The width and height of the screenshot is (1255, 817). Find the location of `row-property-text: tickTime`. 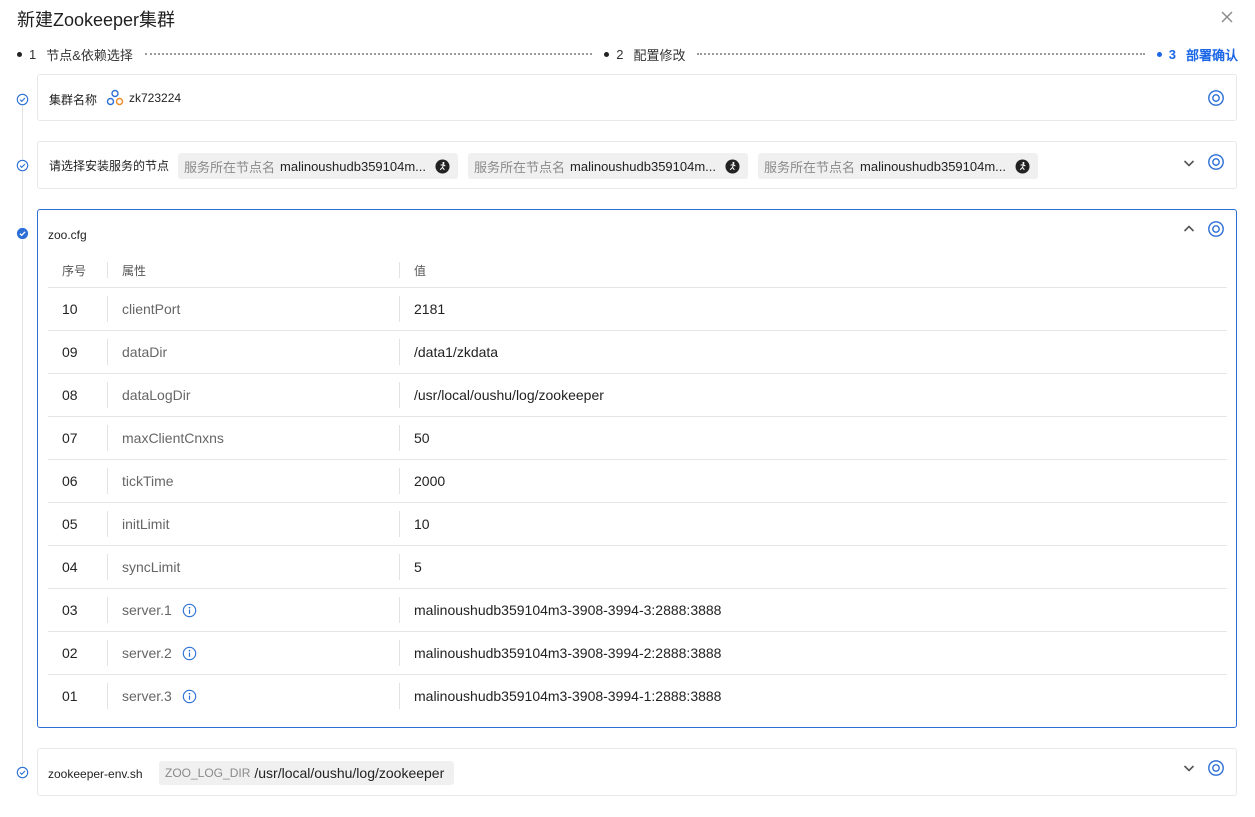

row-property-text: tickTime is located at coordinates (148, 481).